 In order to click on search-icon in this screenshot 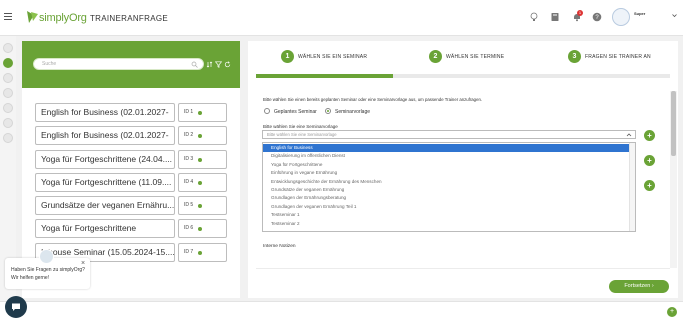, I will do `click(194, 64)`.